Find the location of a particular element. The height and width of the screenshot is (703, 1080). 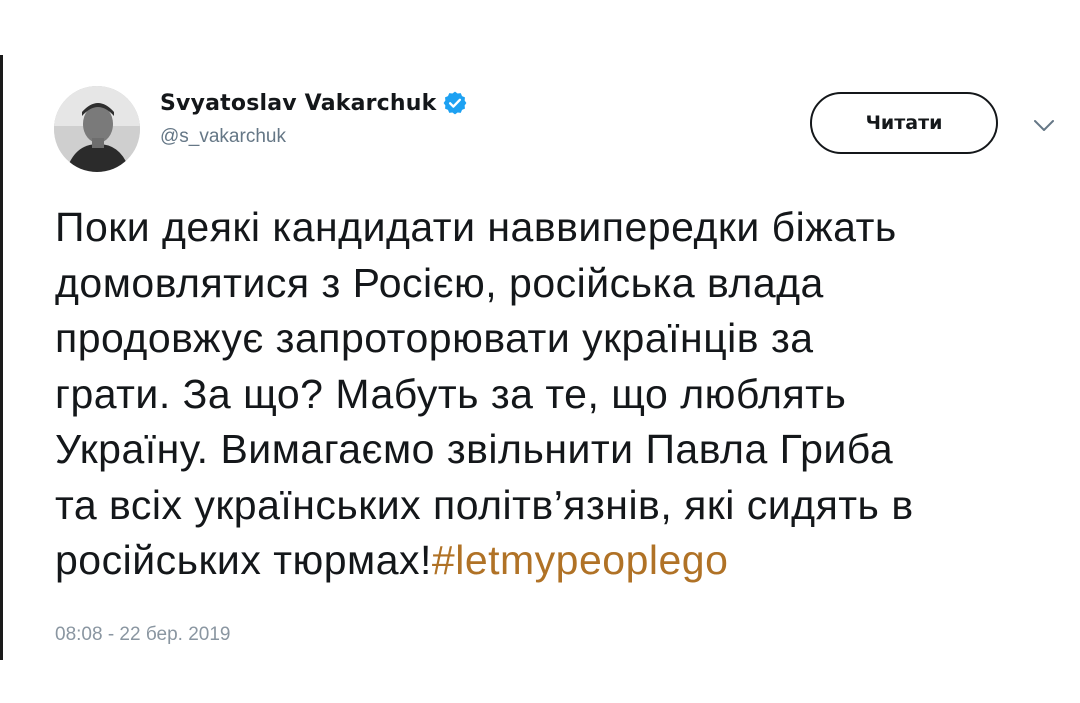

tweet-text-line: грати. За що? Мабуть за те, що люблять is located at coordinates (451, 393).